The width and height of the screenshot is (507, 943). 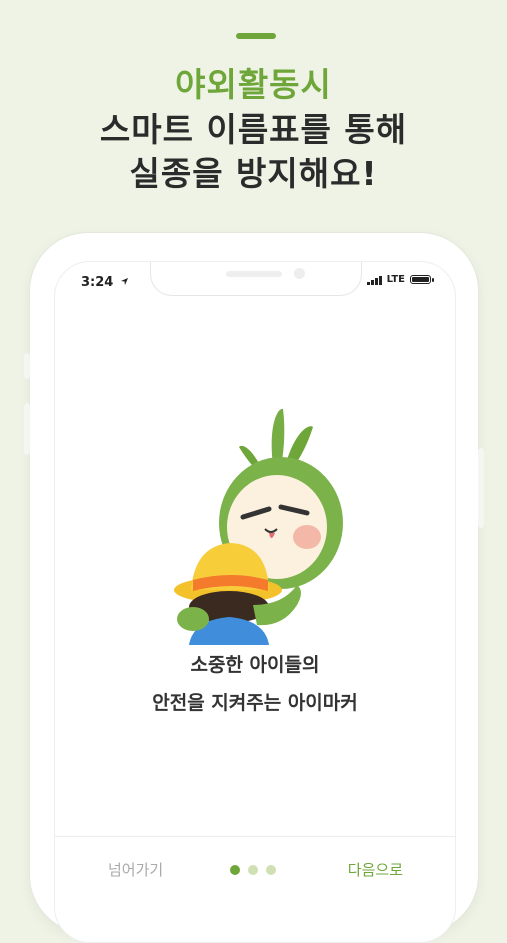 What do you see at coordinates (299, 273) in the screenshot?
I see `camera` at bounding box center [299, 273].